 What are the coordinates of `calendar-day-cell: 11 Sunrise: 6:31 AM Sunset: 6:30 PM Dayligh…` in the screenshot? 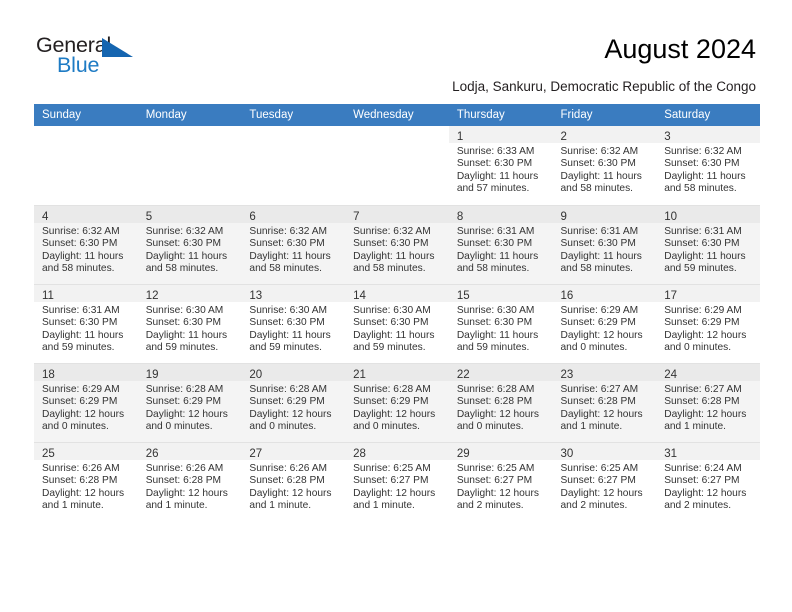 It's located at (86, 323).